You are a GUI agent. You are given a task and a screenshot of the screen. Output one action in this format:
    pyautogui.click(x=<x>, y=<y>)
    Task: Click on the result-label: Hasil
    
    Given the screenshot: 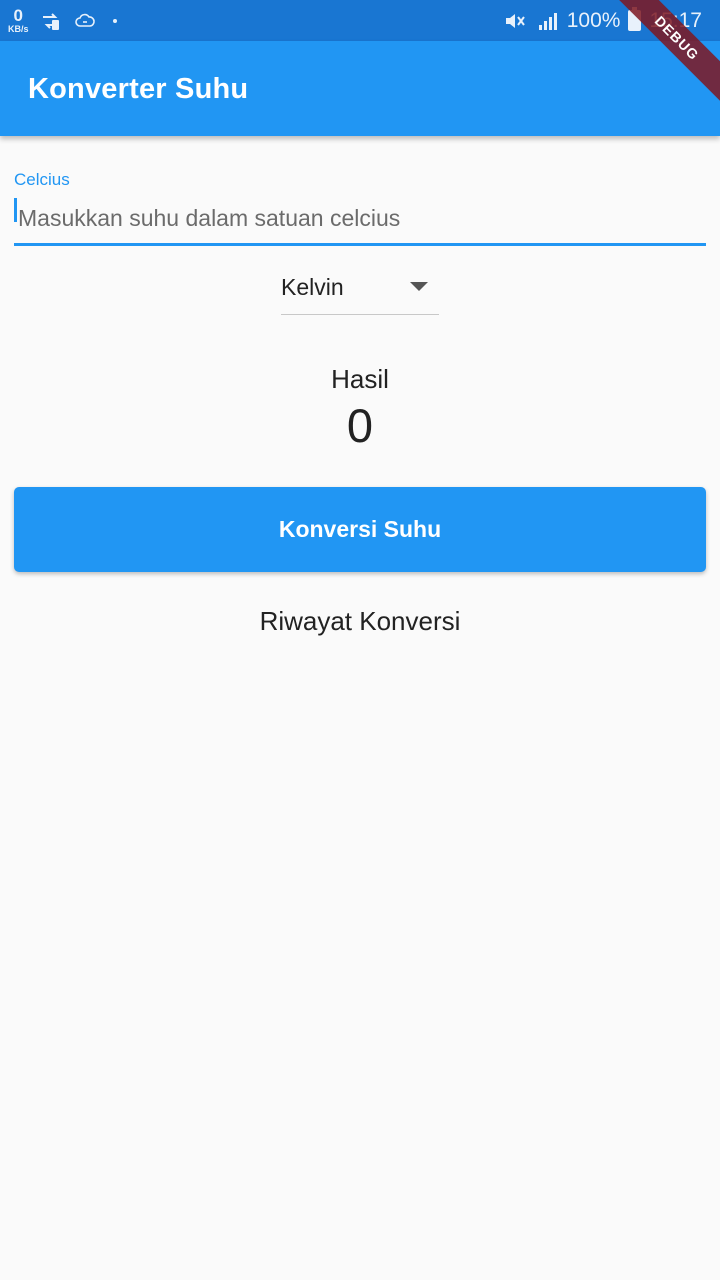 What is the action you would take?
    pyautogui.click(x=360, y=379)
    